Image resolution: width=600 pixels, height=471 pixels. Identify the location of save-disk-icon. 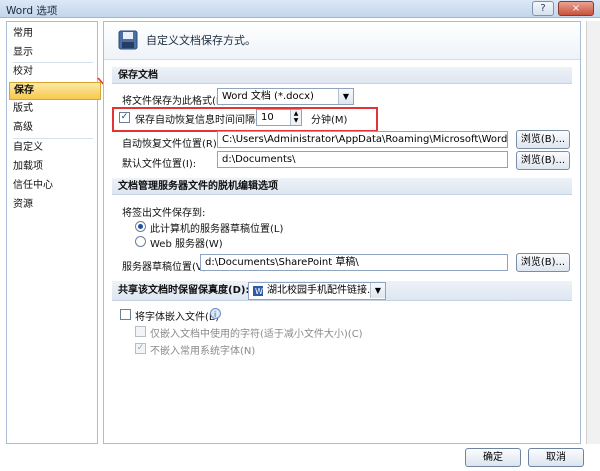
(128, 40).